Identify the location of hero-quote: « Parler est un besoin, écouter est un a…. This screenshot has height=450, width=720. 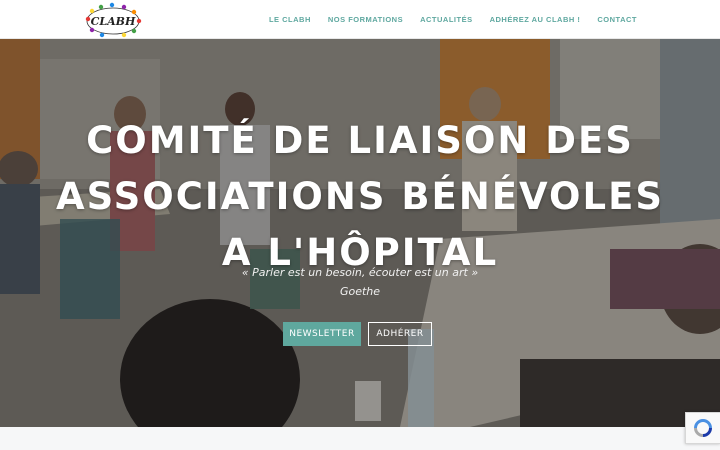
(360, 272).